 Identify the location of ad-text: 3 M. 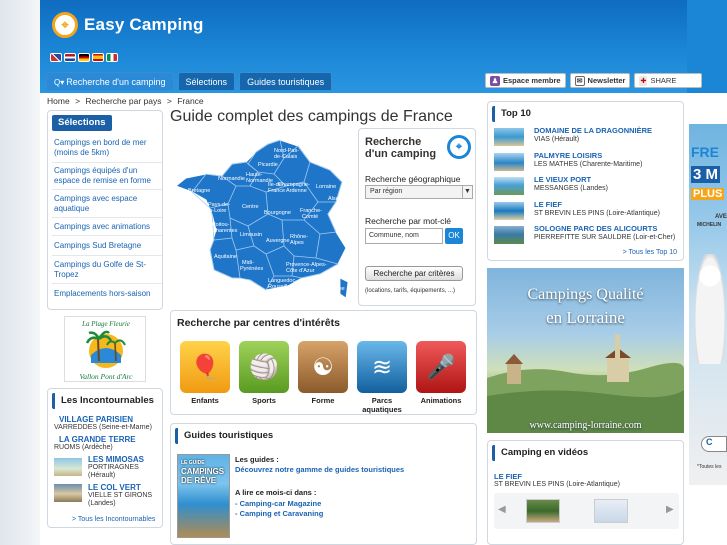
(706, 174).